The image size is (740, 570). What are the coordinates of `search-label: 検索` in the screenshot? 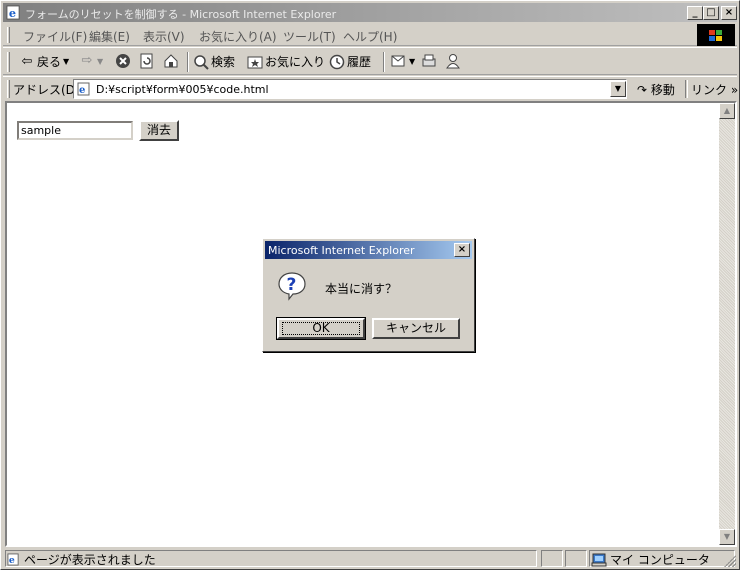 It's located at (223, 62).